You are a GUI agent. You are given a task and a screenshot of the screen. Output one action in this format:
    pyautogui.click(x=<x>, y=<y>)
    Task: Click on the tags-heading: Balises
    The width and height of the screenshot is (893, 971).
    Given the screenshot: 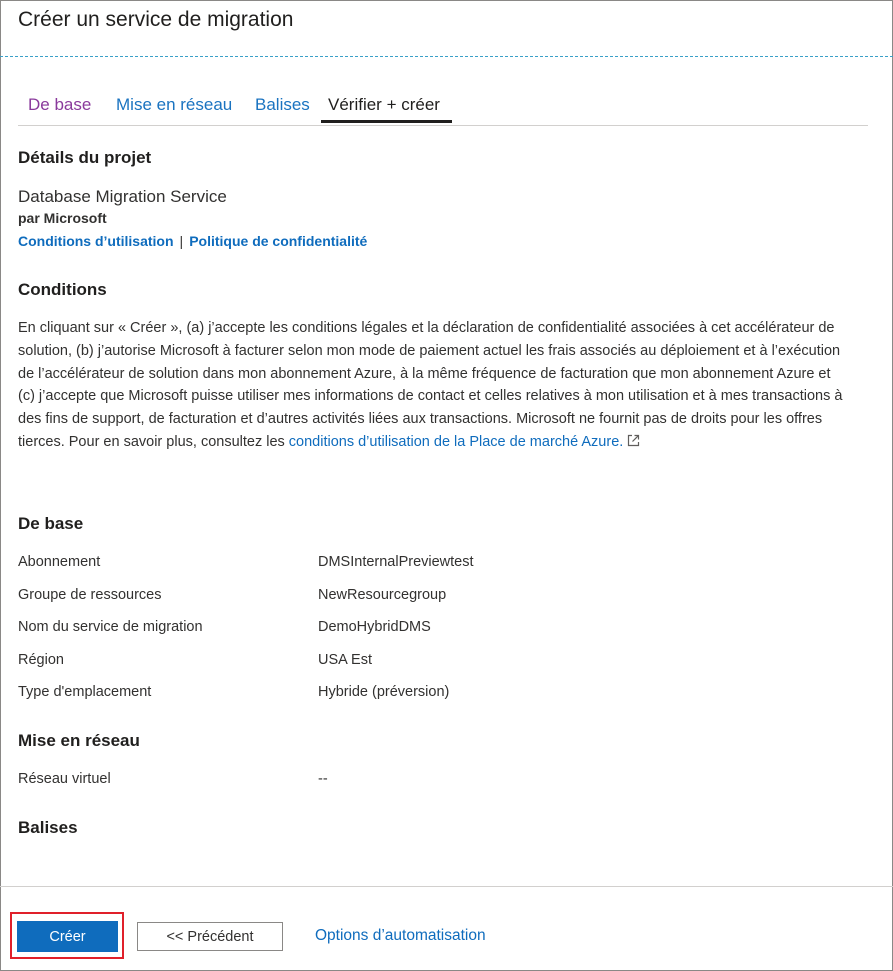 What is the action you would take?
    pyautogui.click(x=48, y=827)
    